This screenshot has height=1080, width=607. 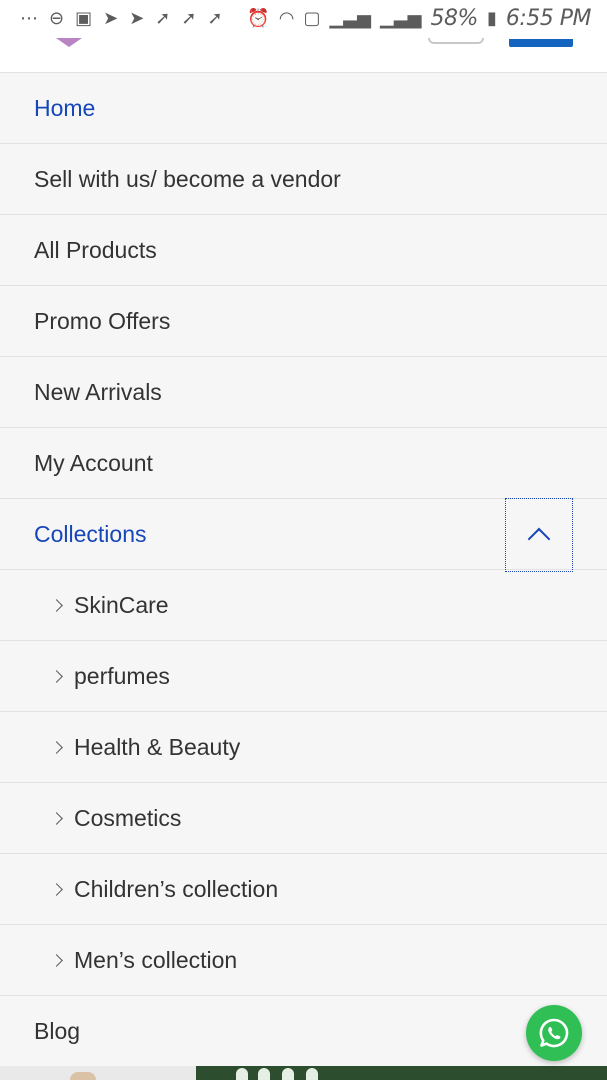 I want to click on submenu-item-perfumes: perfumes, so click(x=303, y=676).